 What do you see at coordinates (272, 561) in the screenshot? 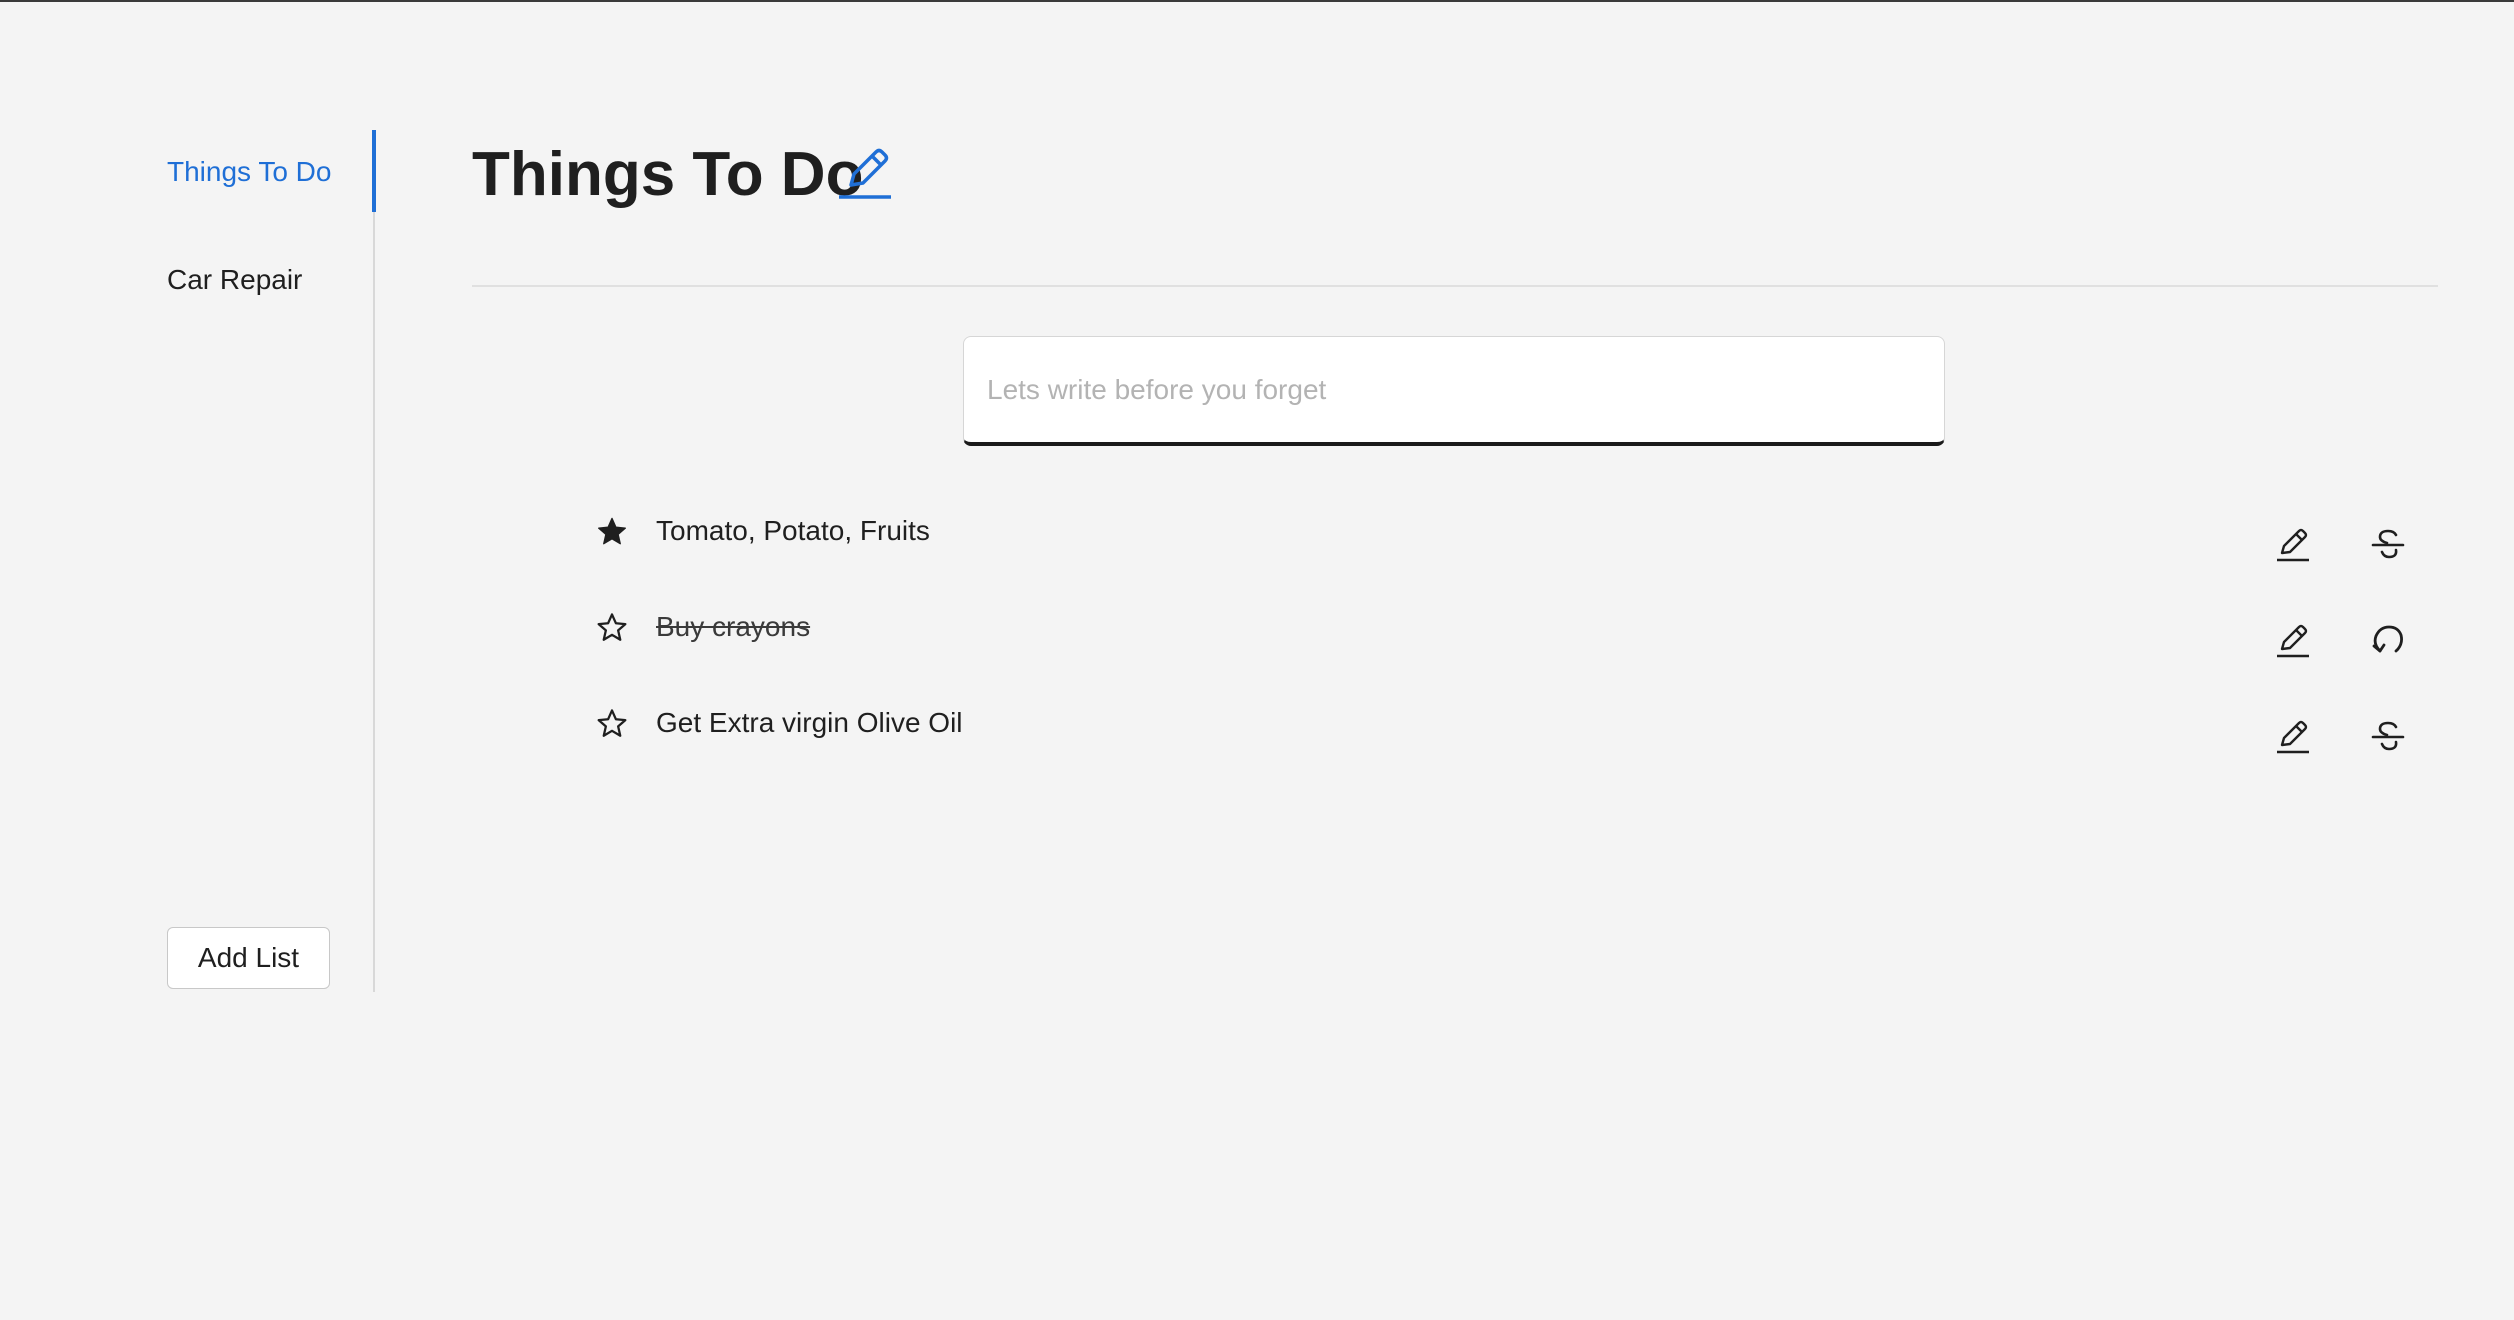
I see `sidebar: Things To Do Car Repair Add List` at bounding box center [272, 561].